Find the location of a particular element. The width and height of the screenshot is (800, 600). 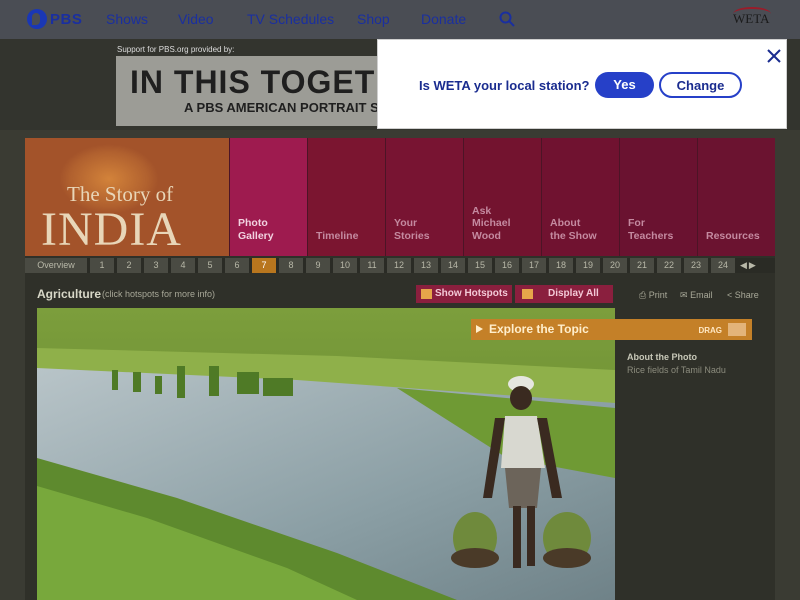

photo-number-19: 19 is located at coordinates (588, 265).